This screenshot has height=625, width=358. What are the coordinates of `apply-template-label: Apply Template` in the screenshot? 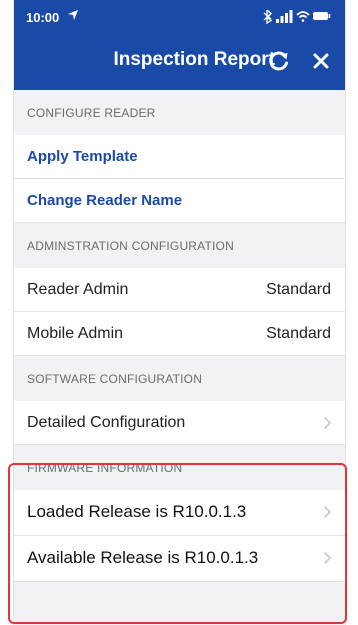 It's located at (82, 156).